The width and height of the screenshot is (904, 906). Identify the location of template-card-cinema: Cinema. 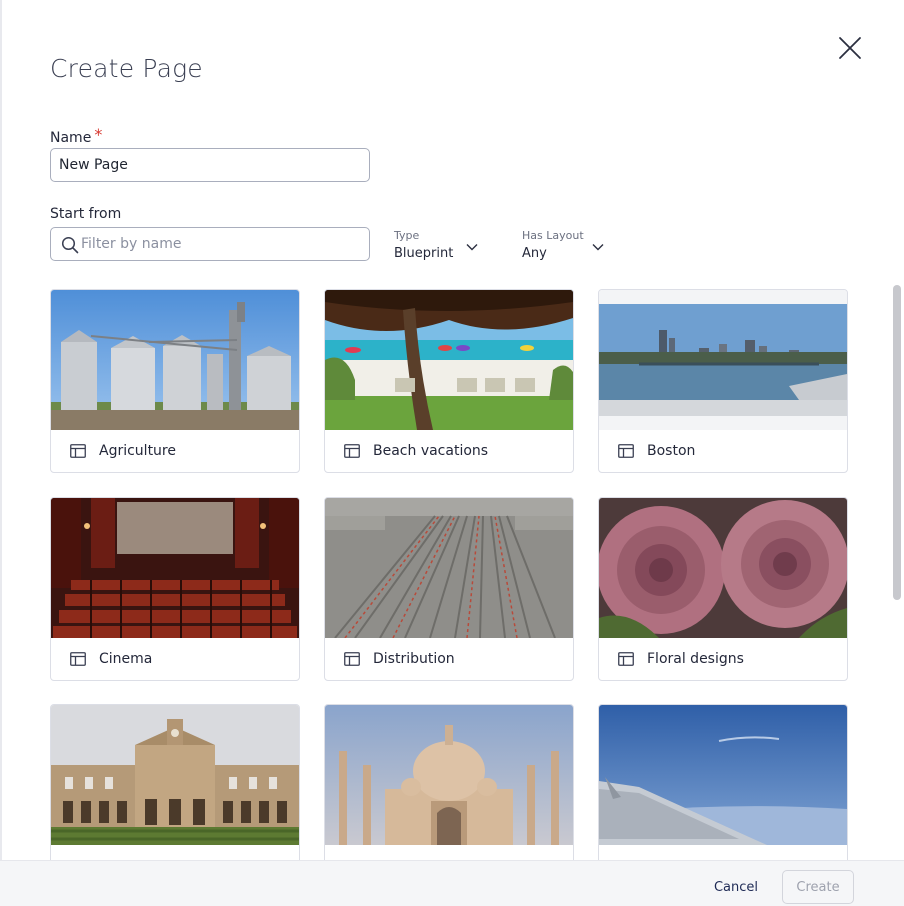
(175, 589).